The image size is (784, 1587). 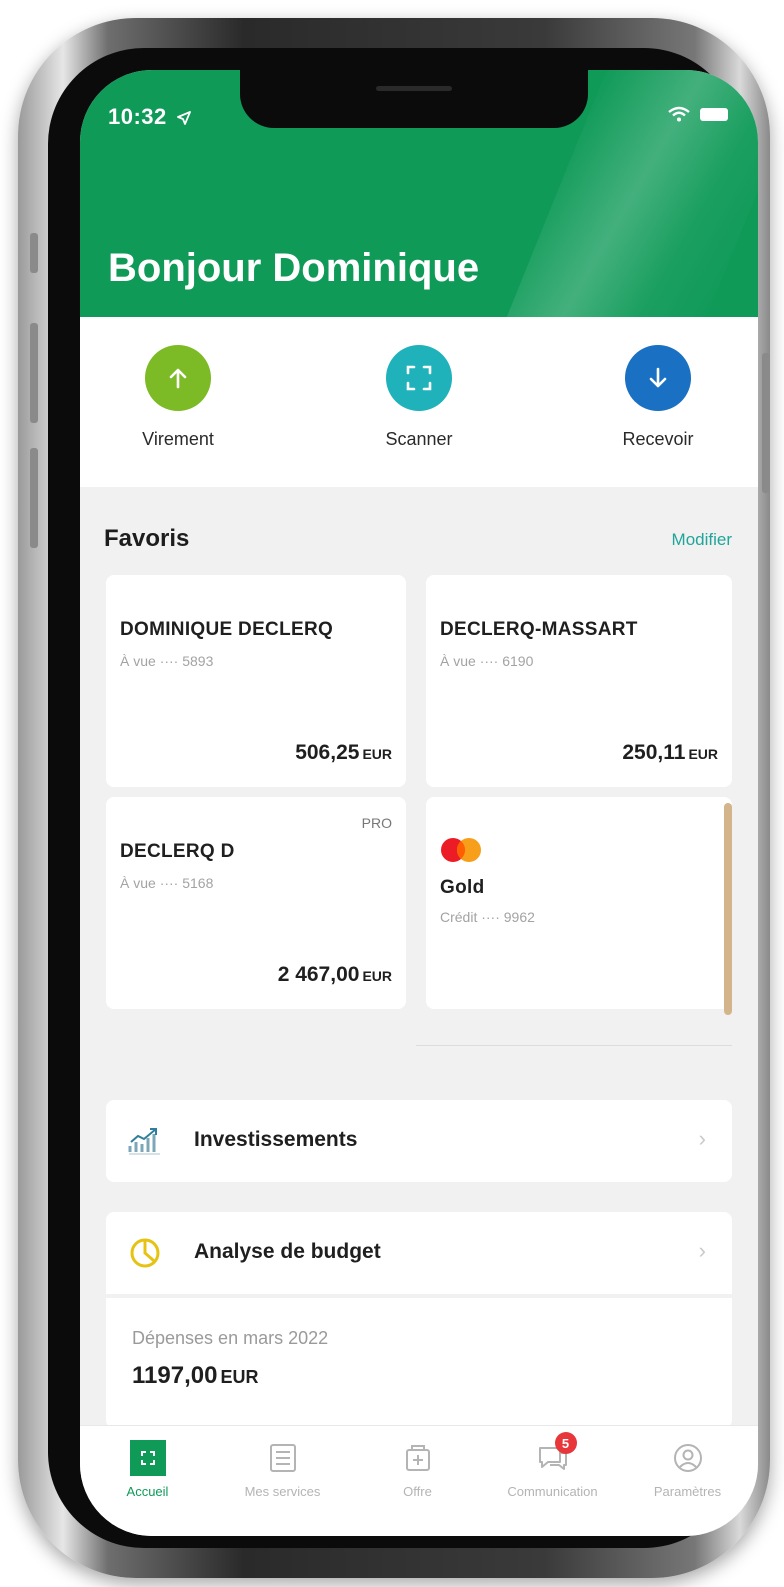 I want to click on account-name: DECLERQ D, so click(x=177, y=851).